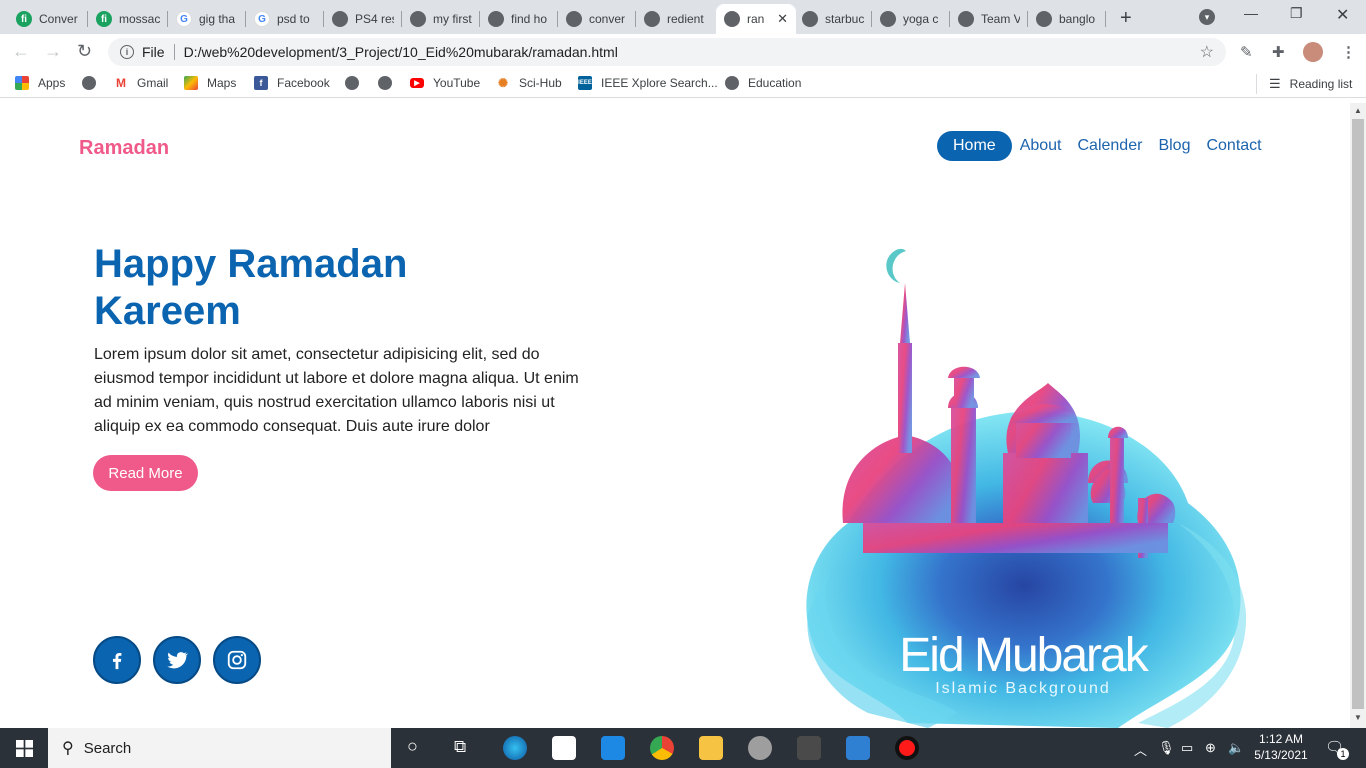 This screenshot has width=1366, height=768. I want to click on tab-title: Conver, so click(58, 19).